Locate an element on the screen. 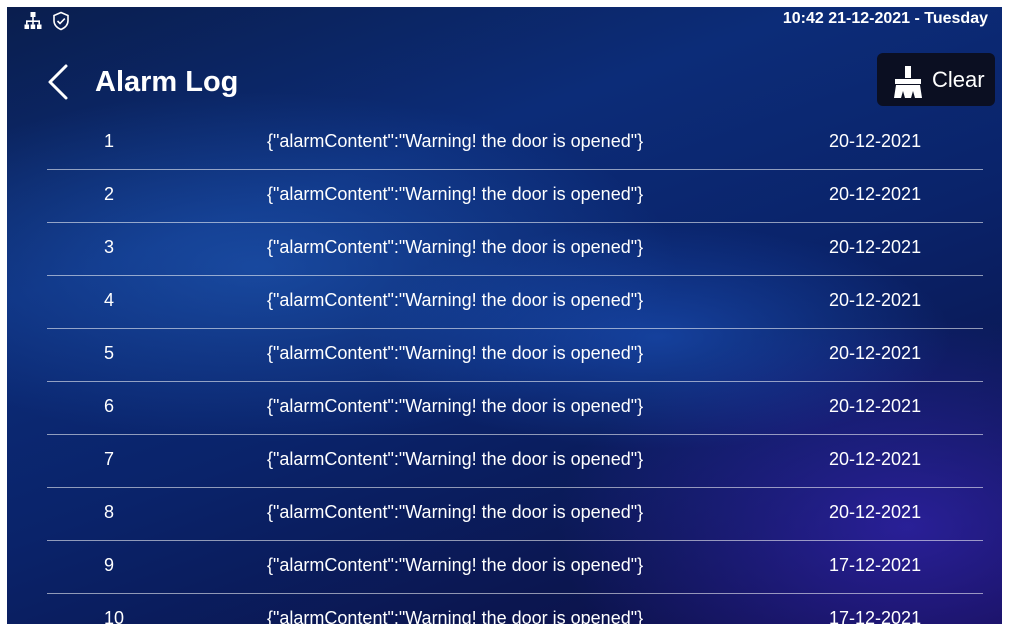 The width and height of the screenshot is (1010, 633). log-index: 6 is located at coordinates (109, 406).